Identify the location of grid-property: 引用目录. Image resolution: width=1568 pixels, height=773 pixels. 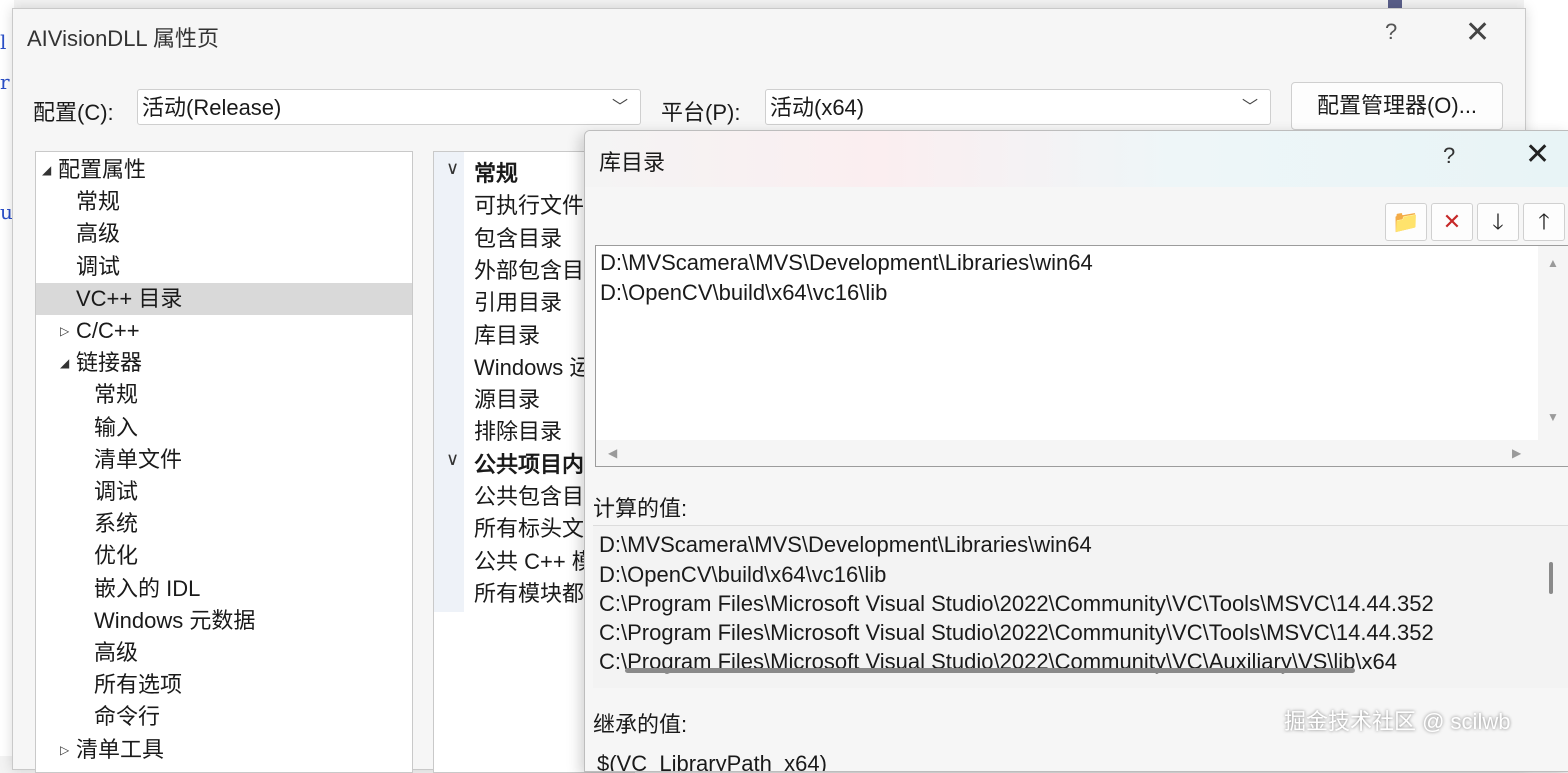
(518, 303).